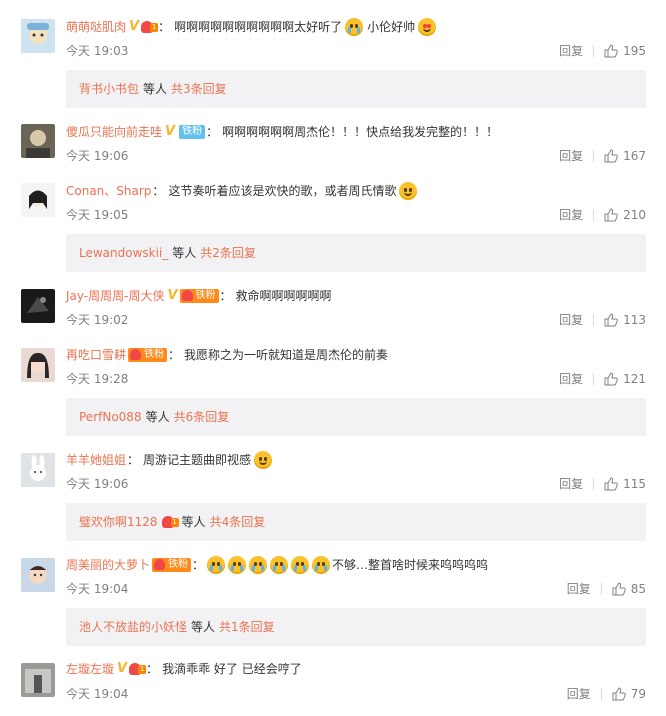  I want to click on username: 羊羊她姐姐, so click(96, 460).